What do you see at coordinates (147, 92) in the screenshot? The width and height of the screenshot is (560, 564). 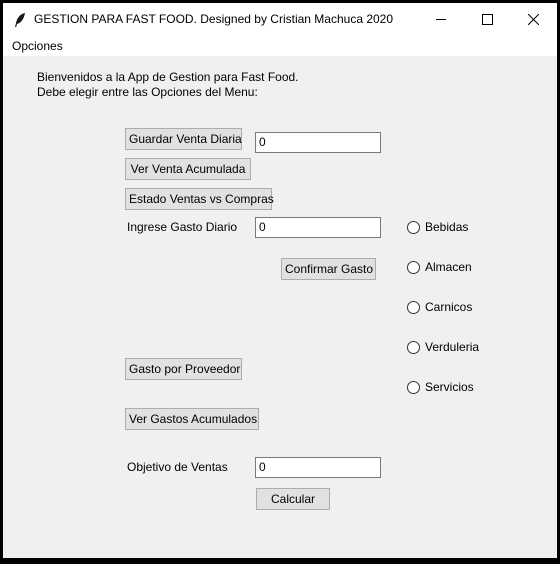 I see `welcome-line-2: Debe elegir entre las Opciones del Menu:` at bounding box center [147, 92].